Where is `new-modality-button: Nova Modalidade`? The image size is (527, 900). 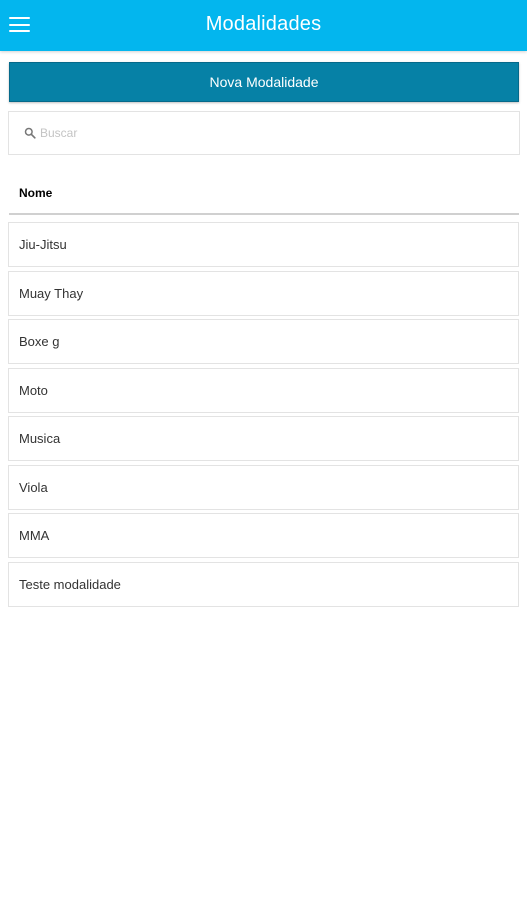
new-modality-button: Nova Modalidade is located at coordinates (264, 82).